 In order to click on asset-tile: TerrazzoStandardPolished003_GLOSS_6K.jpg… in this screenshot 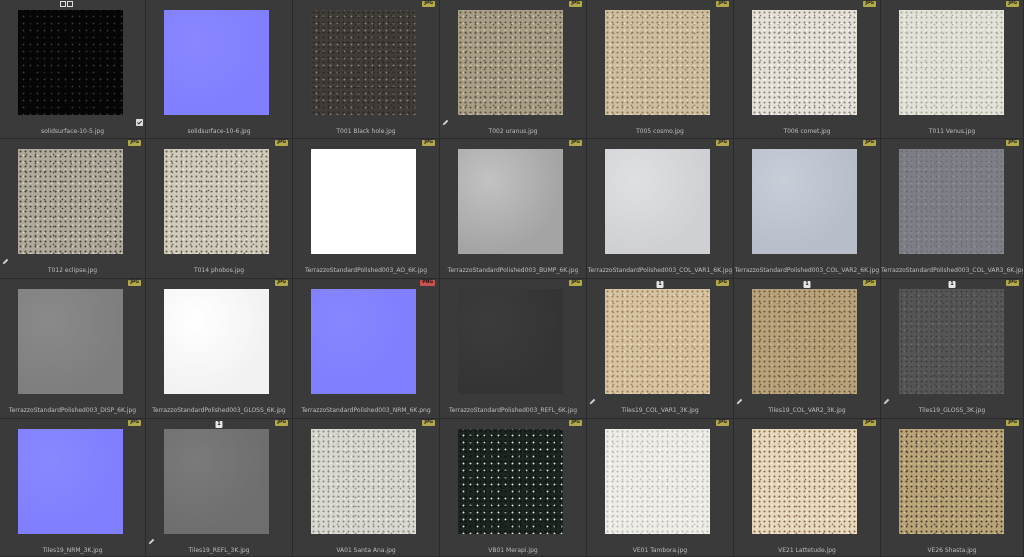, I will do `click(219, 349)`.